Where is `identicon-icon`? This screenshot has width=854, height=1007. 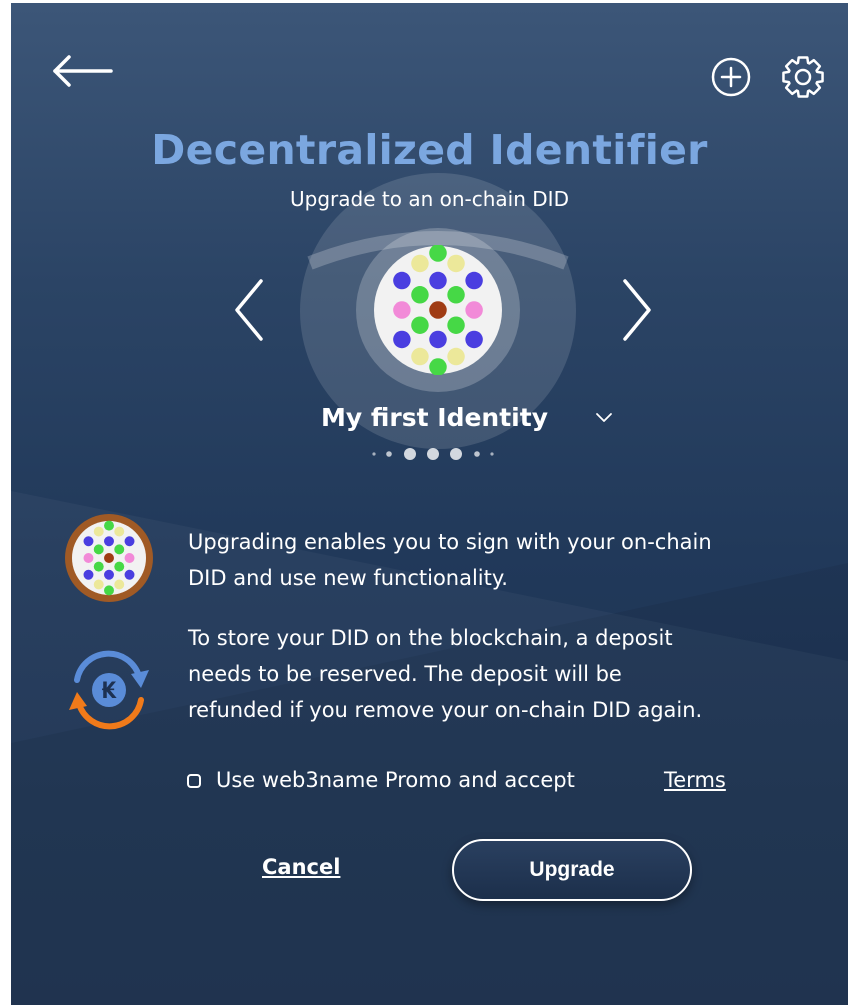
identicon-icon is located at coordinates (109, 558).